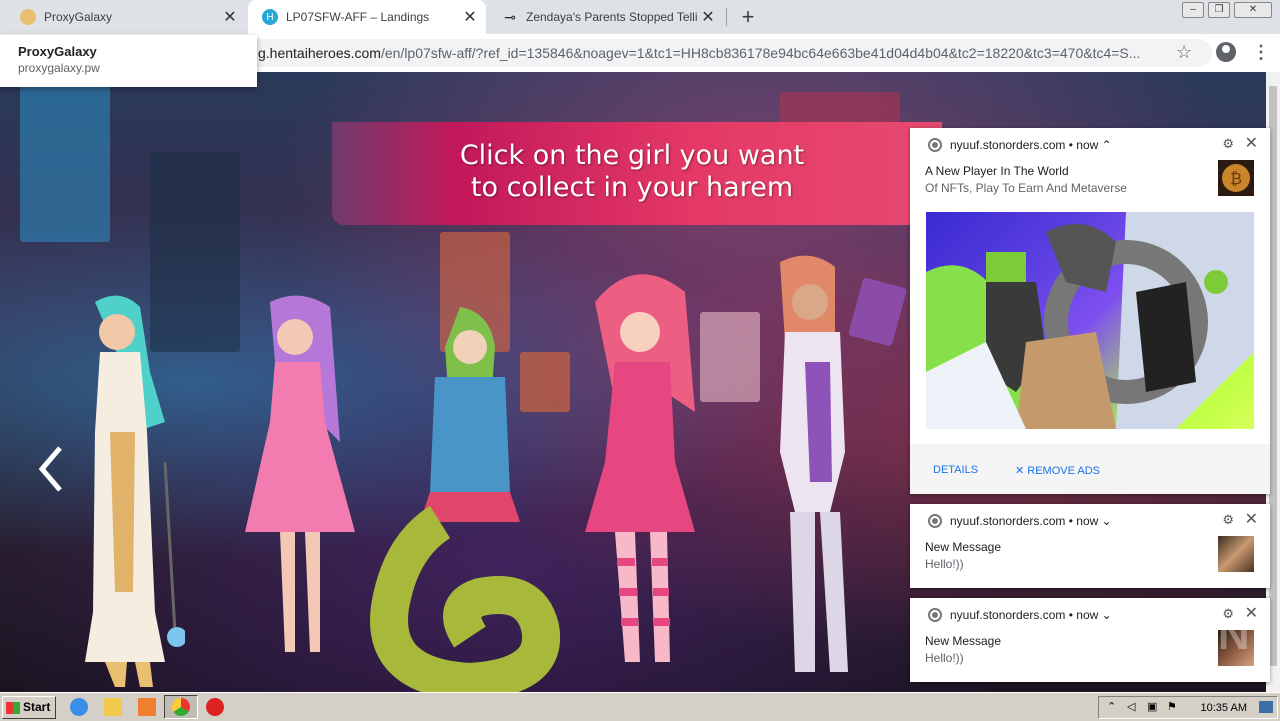 The height and width of the screenshot is (721, 1280). What do you see at coordinates (319, 53) in the screenshot?
I see `url-domain: g.hentaiheroes.com` at bounding box center [319, 53].